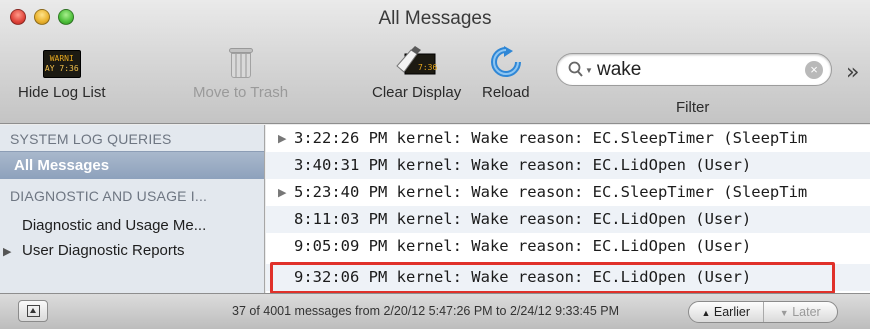 This screenshot has height=329, width=870. Describe the element at coordinates (62, 92) in the screenshot. I see `hide-log-list-label: Hide Log List` at that location.